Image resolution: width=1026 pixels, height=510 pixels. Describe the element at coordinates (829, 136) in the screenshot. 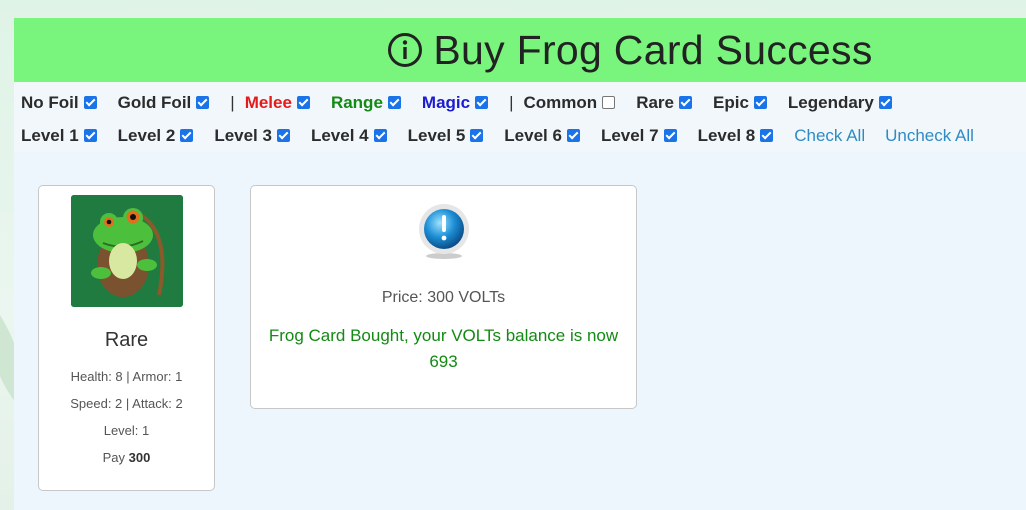

I see `check-all-link: Check All` at that location.